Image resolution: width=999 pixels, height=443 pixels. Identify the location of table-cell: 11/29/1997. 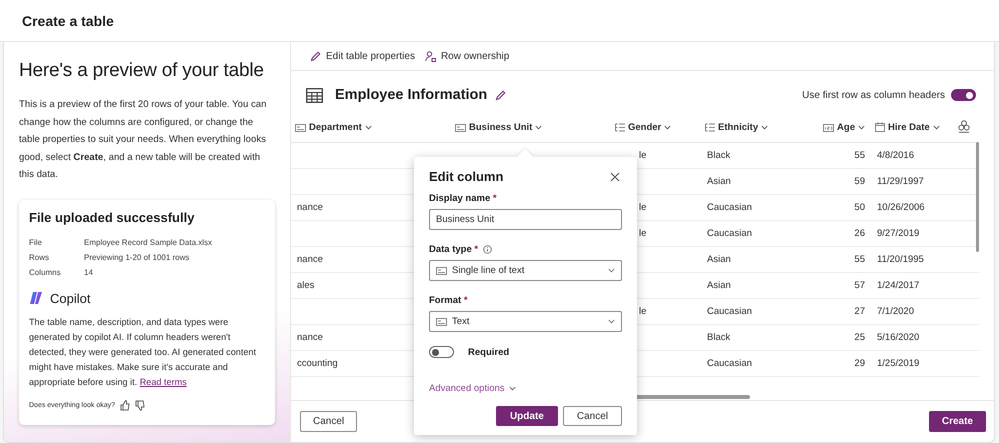
(900, 181).